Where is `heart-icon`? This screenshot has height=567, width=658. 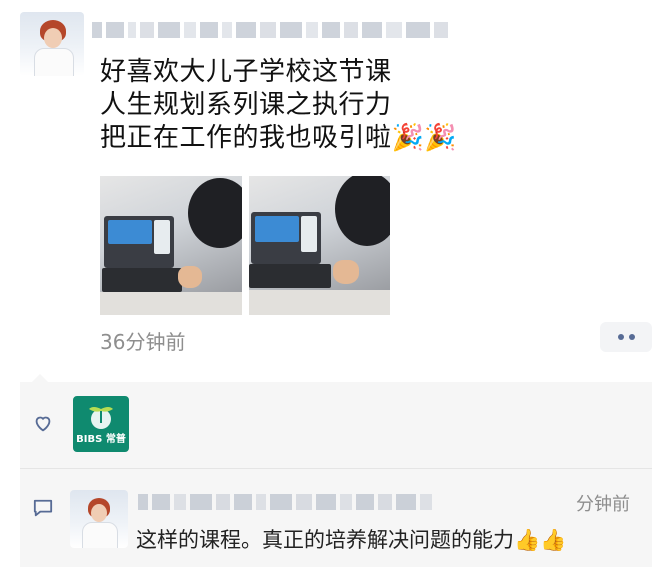
heart-icon is located at coordinates (43, 425).